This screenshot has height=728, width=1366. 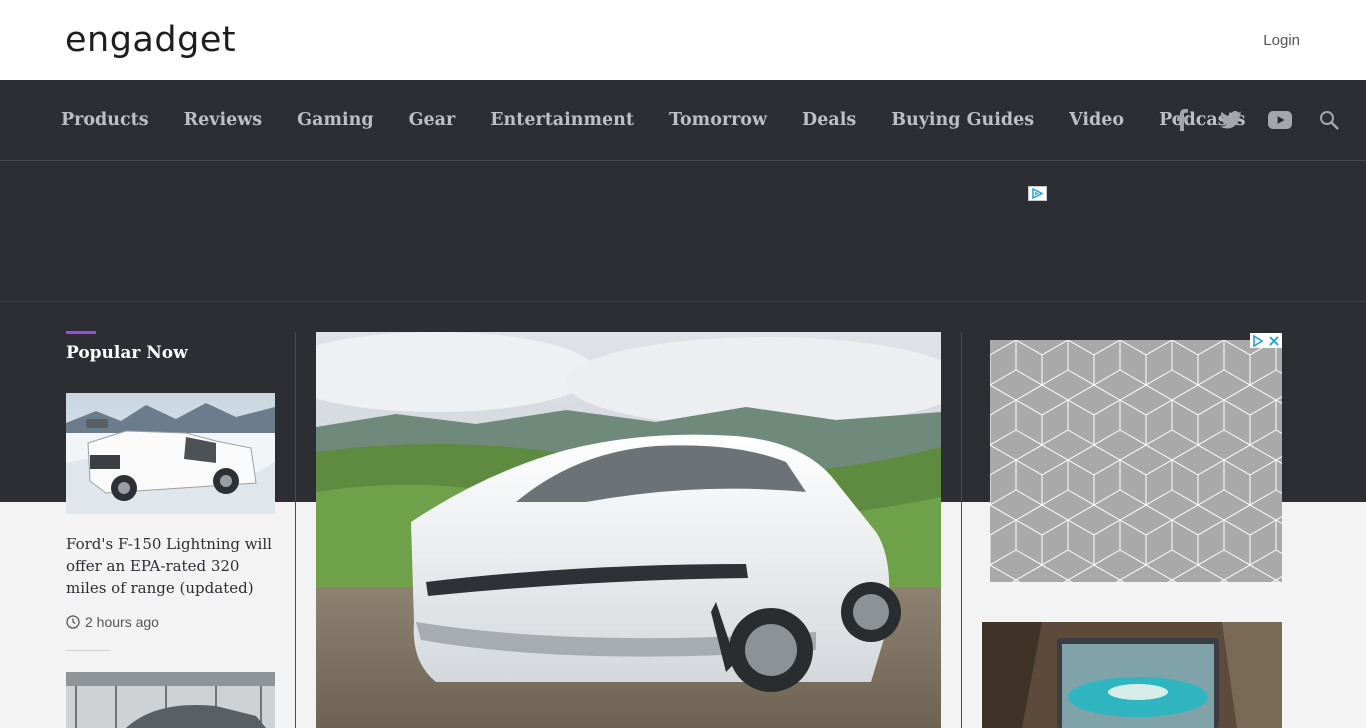 I want to click on social-icons, so click(x=1244, y=120).